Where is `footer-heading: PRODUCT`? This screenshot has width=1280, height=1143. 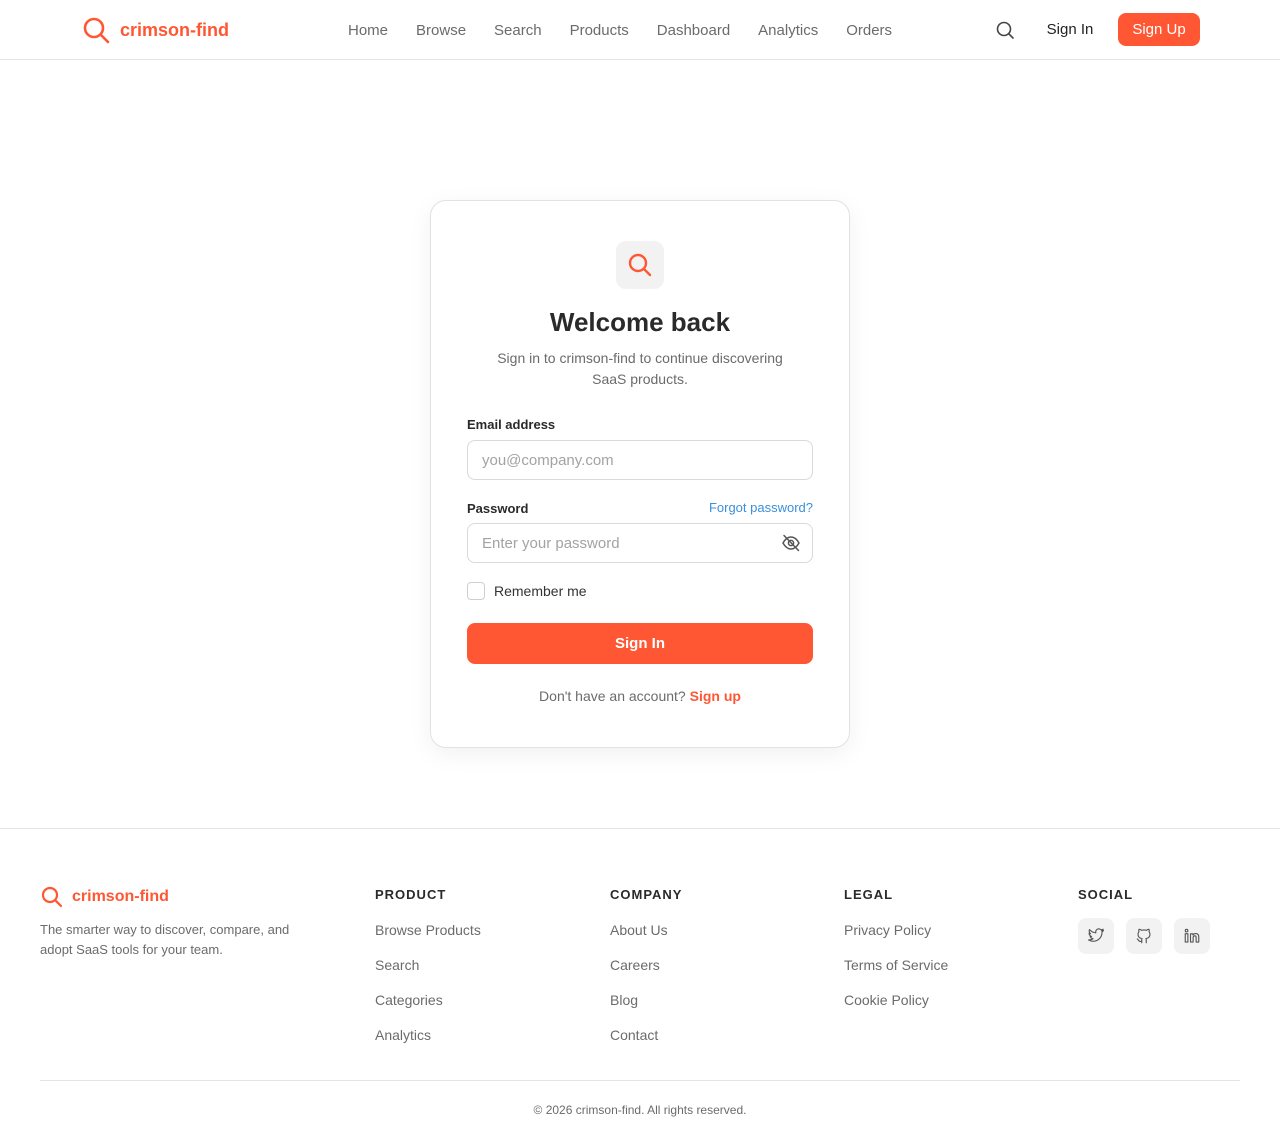 footer-heading: PRODUCT is located at coordinates (411, 894).